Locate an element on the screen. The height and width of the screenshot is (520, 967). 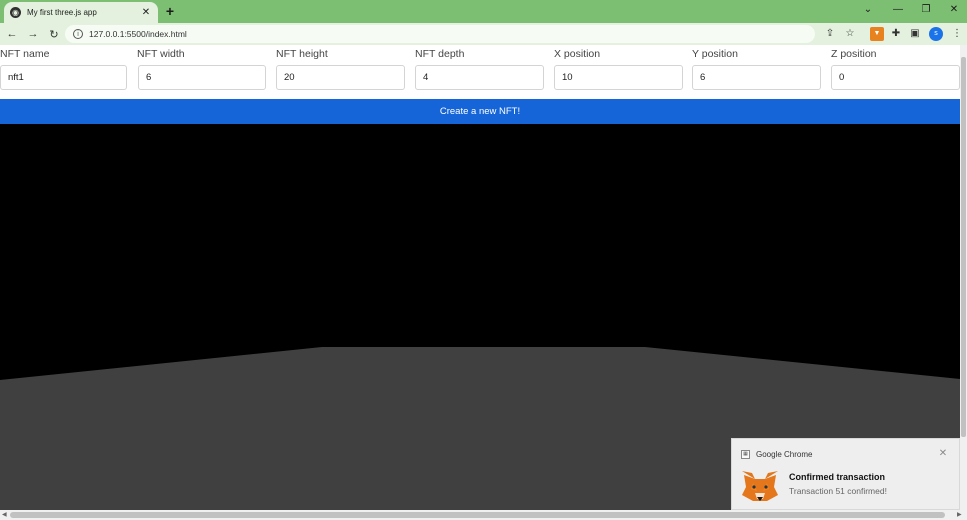
menu-kebab-icon: ⋮ is located at coordinates (957, 34).